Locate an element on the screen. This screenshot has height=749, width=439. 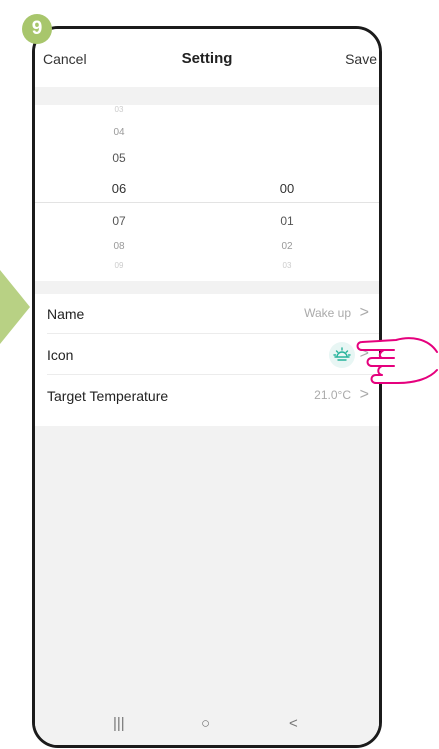
hour-option: 08 is located at coordinates (119, 246).